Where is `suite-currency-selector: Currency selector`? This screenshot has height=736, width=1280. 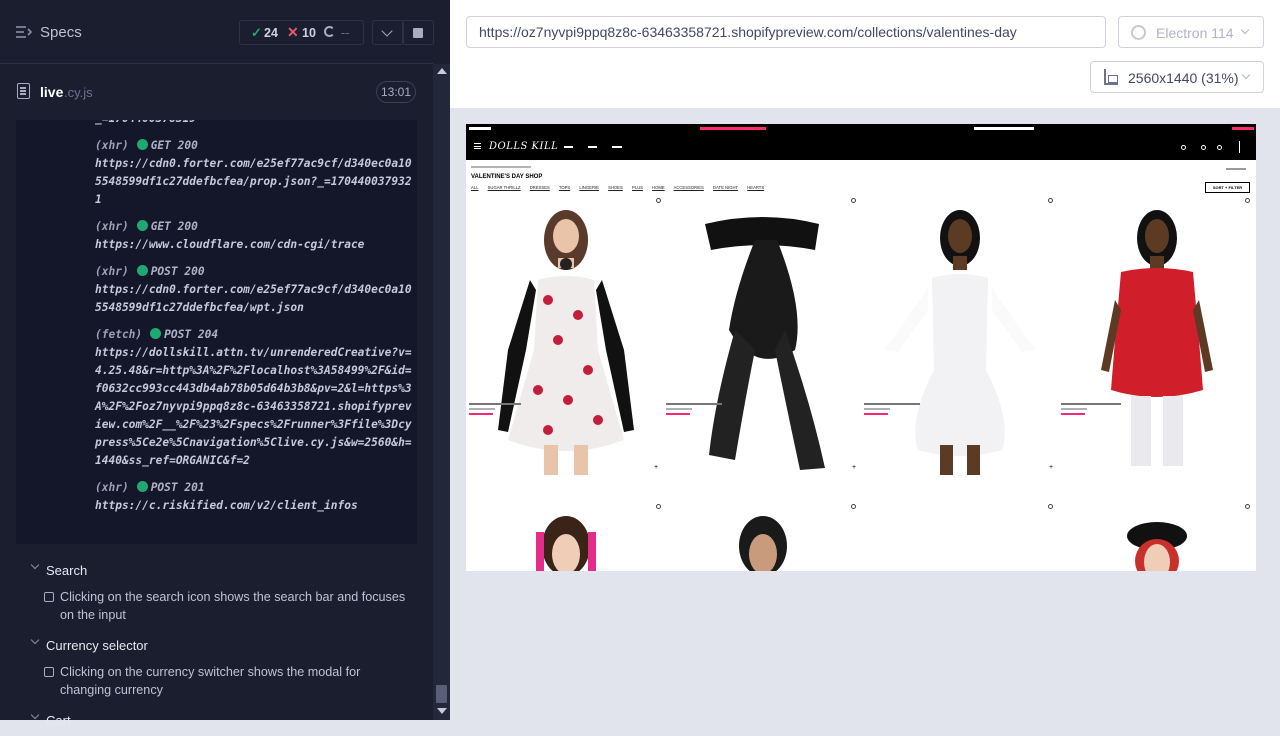 suite-currency-selector: Currency selector is located at coordinates (216, 646).